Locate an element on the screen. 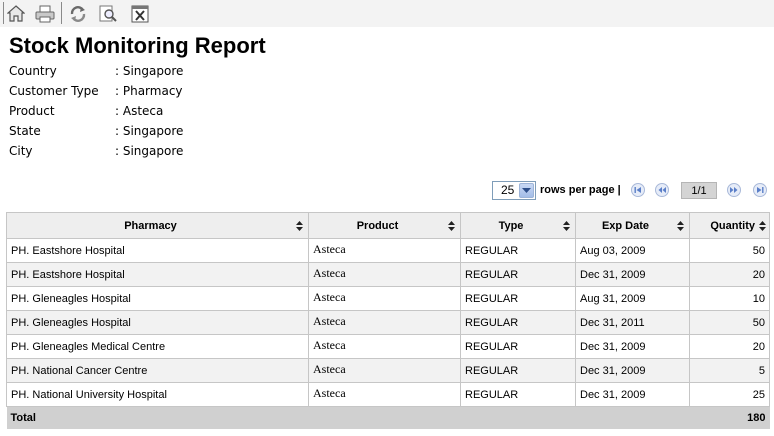 Image resolution: width=774 pixels, height=436 pixels. table-header-row: Pharmacy Product Type Exp Date Quantity is located at coordinates (388, 225).